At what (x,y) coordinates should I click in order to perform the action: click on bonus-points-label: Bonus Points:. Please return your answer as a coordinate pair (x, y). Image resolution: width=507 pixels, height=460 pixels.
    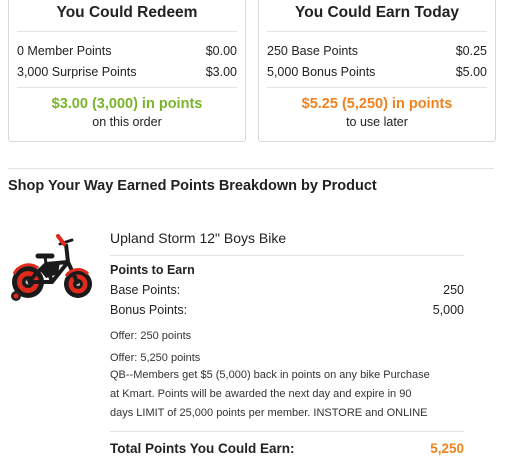
    Looking at the image, I should click on (149, 310).